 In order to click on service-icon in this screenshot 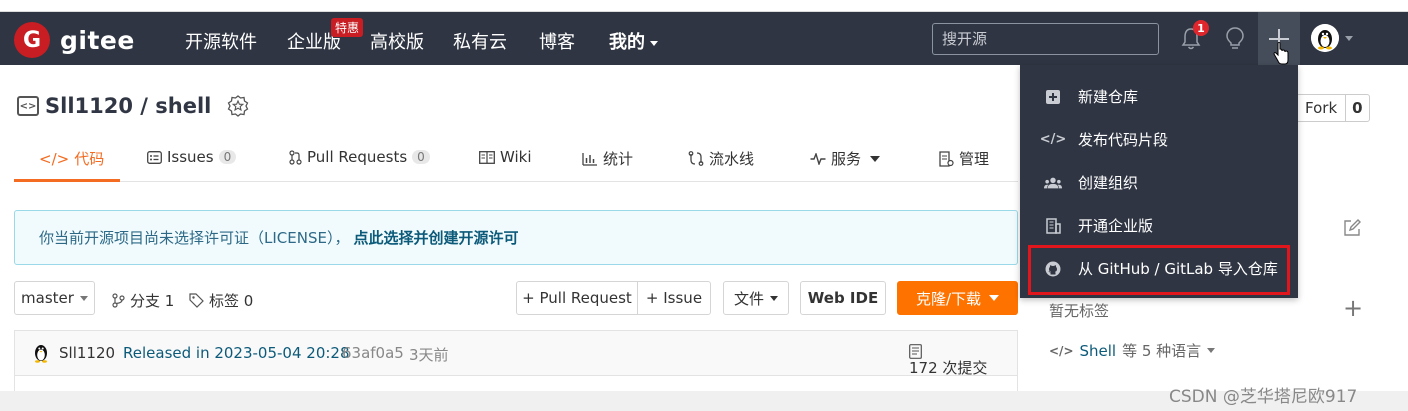, I will do `click(818, 158)`.